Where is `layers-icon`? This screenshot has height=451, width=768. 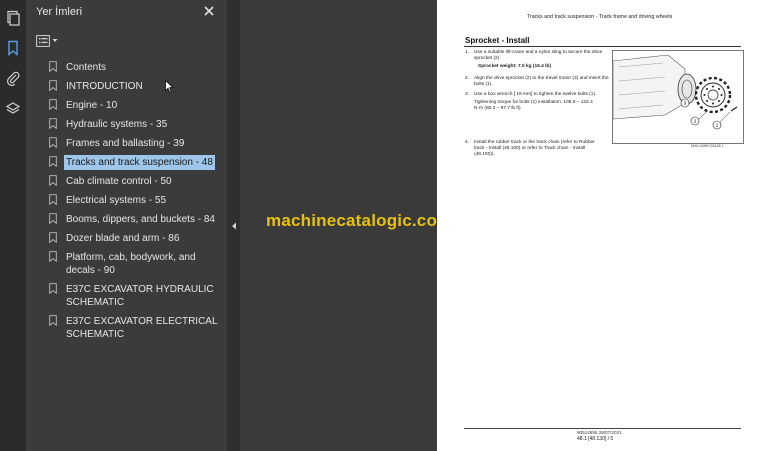
layers-icon is located at coordinates (13, 109).